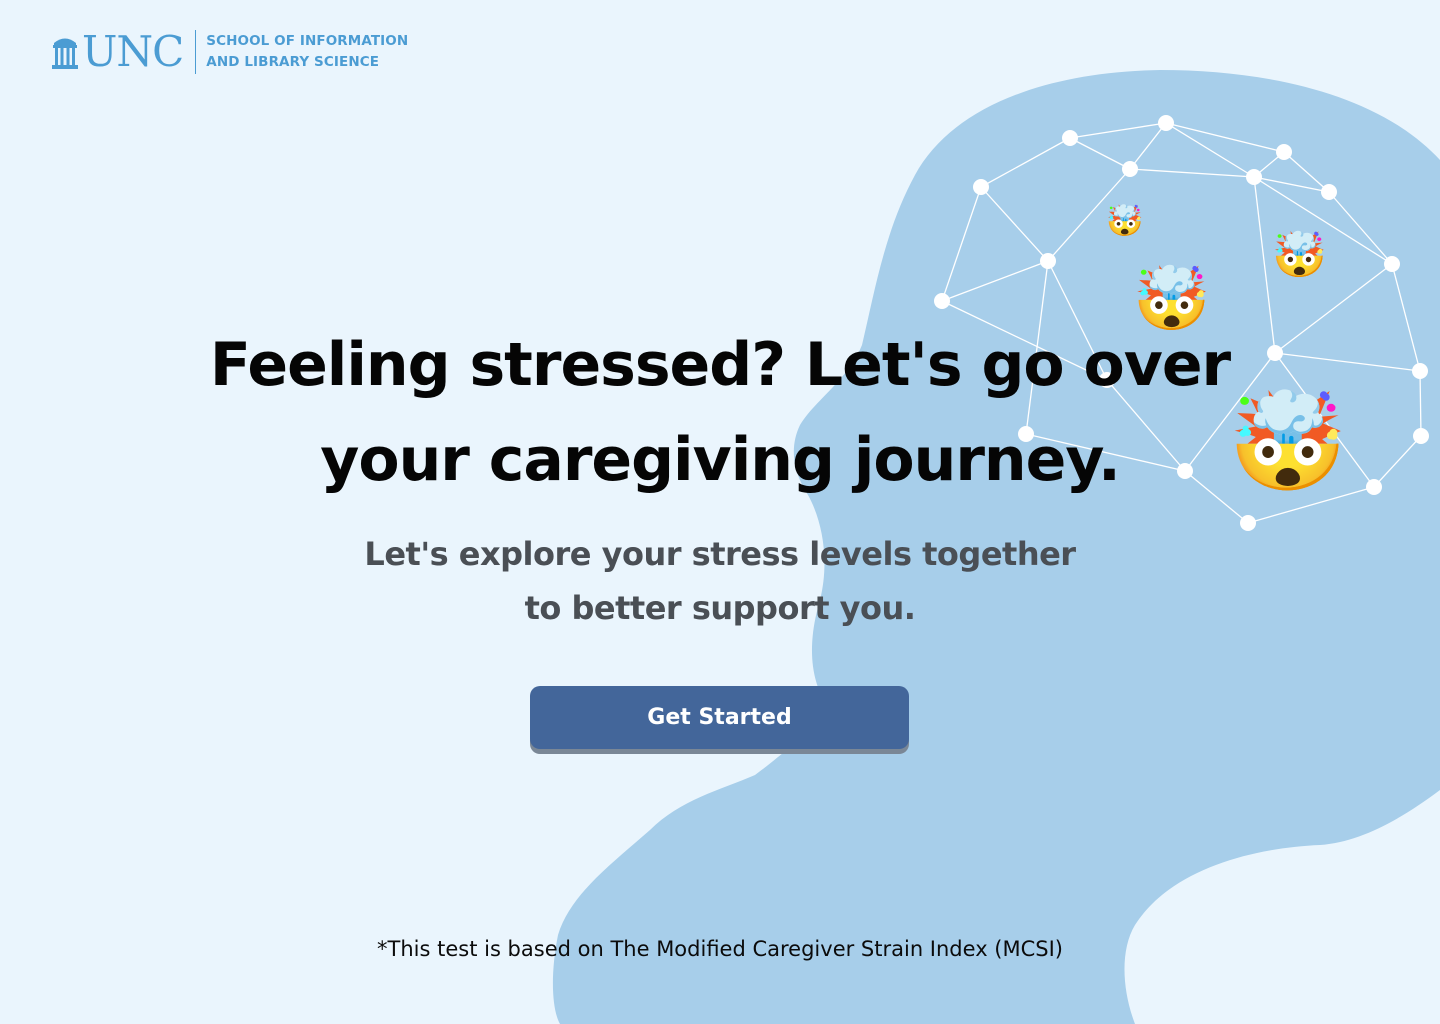 This screenshot has width=1440, height=1024. What do you see at coordinates (307, 41) in the screenshot?
I see `logo-school-line1: SCHOOL OF INFORMATION` at bounding box center [307, 41].